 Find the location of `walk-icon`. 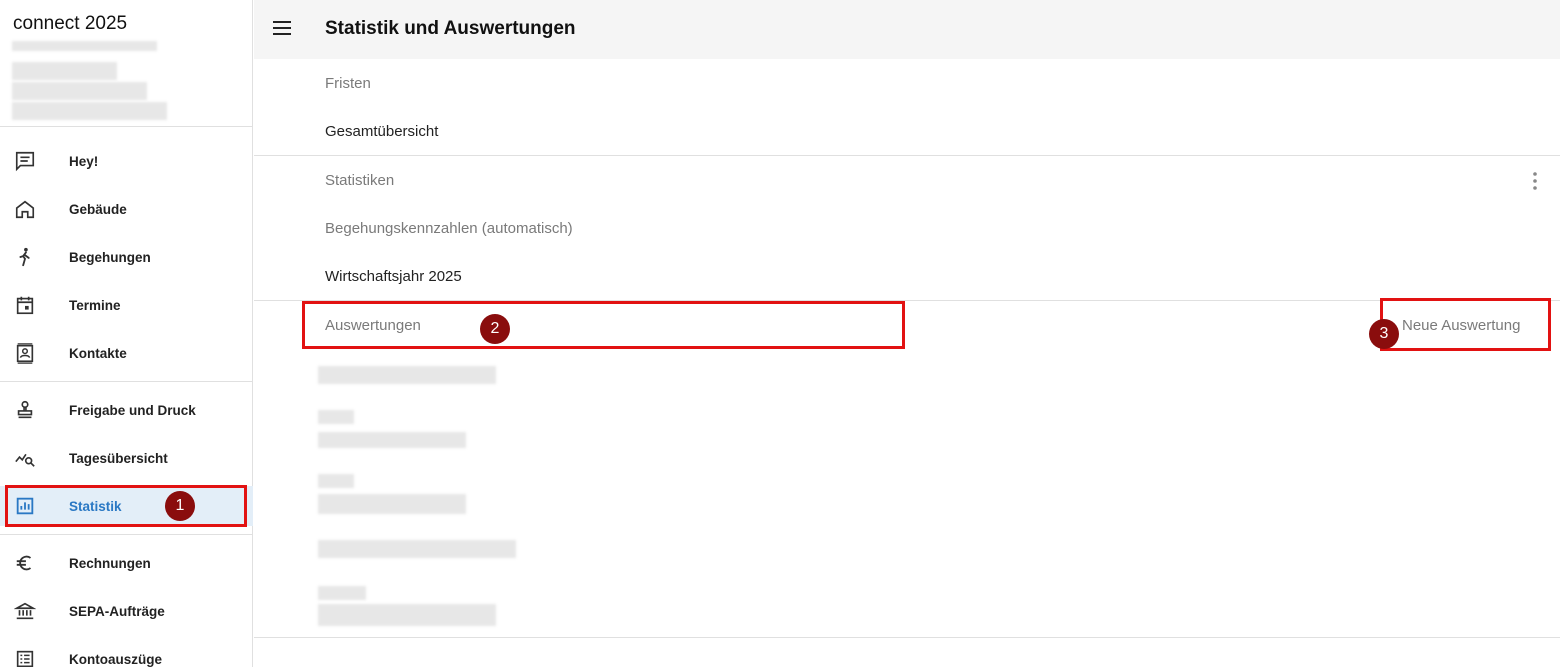

walk-icon is located at coordinates (25, 257).